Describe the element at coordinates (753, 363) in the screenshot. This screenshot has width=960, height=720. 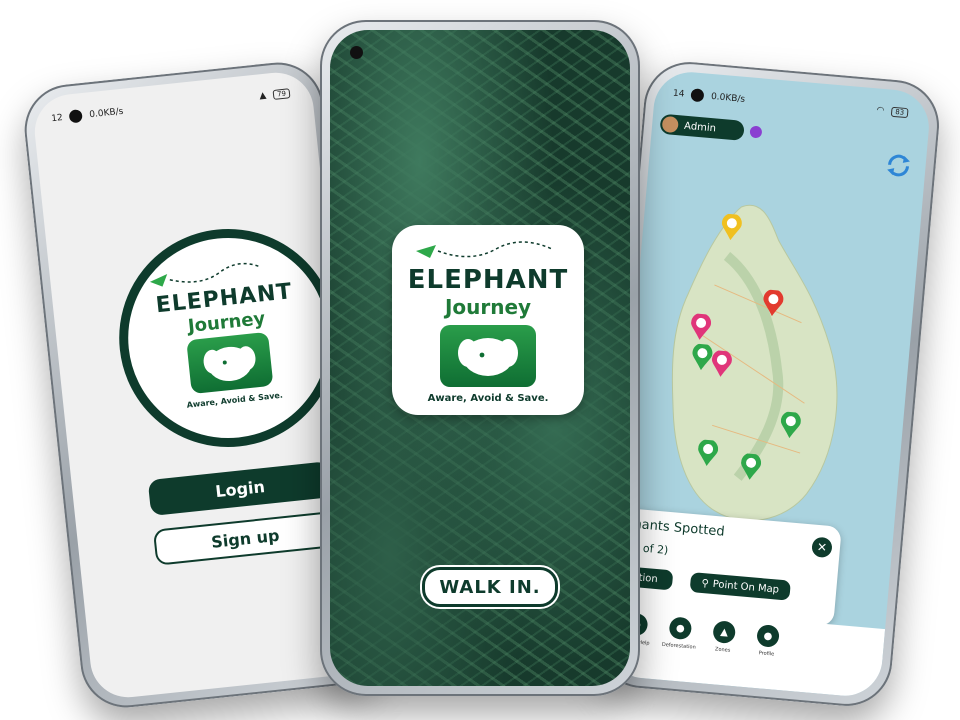
I see `map-view` at that location.